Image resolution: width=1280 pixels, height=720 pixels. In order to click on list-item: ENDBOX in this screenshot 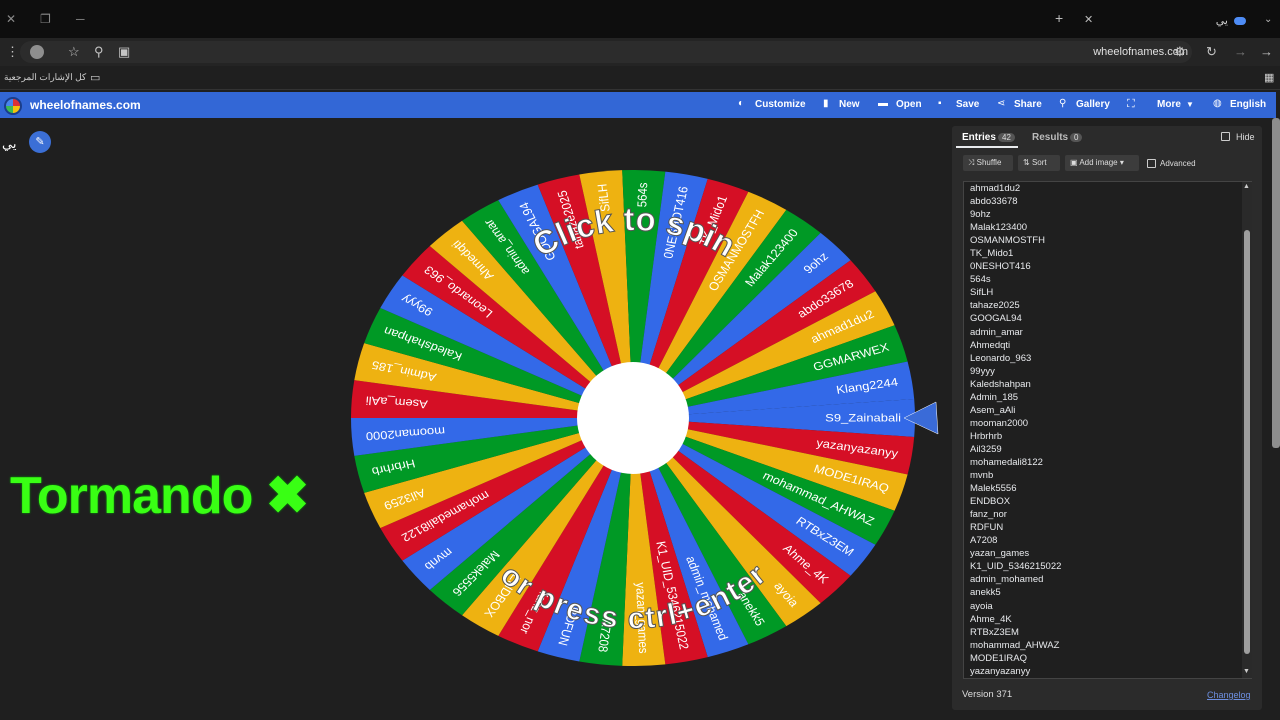, I will do `click(1015, 501)`.